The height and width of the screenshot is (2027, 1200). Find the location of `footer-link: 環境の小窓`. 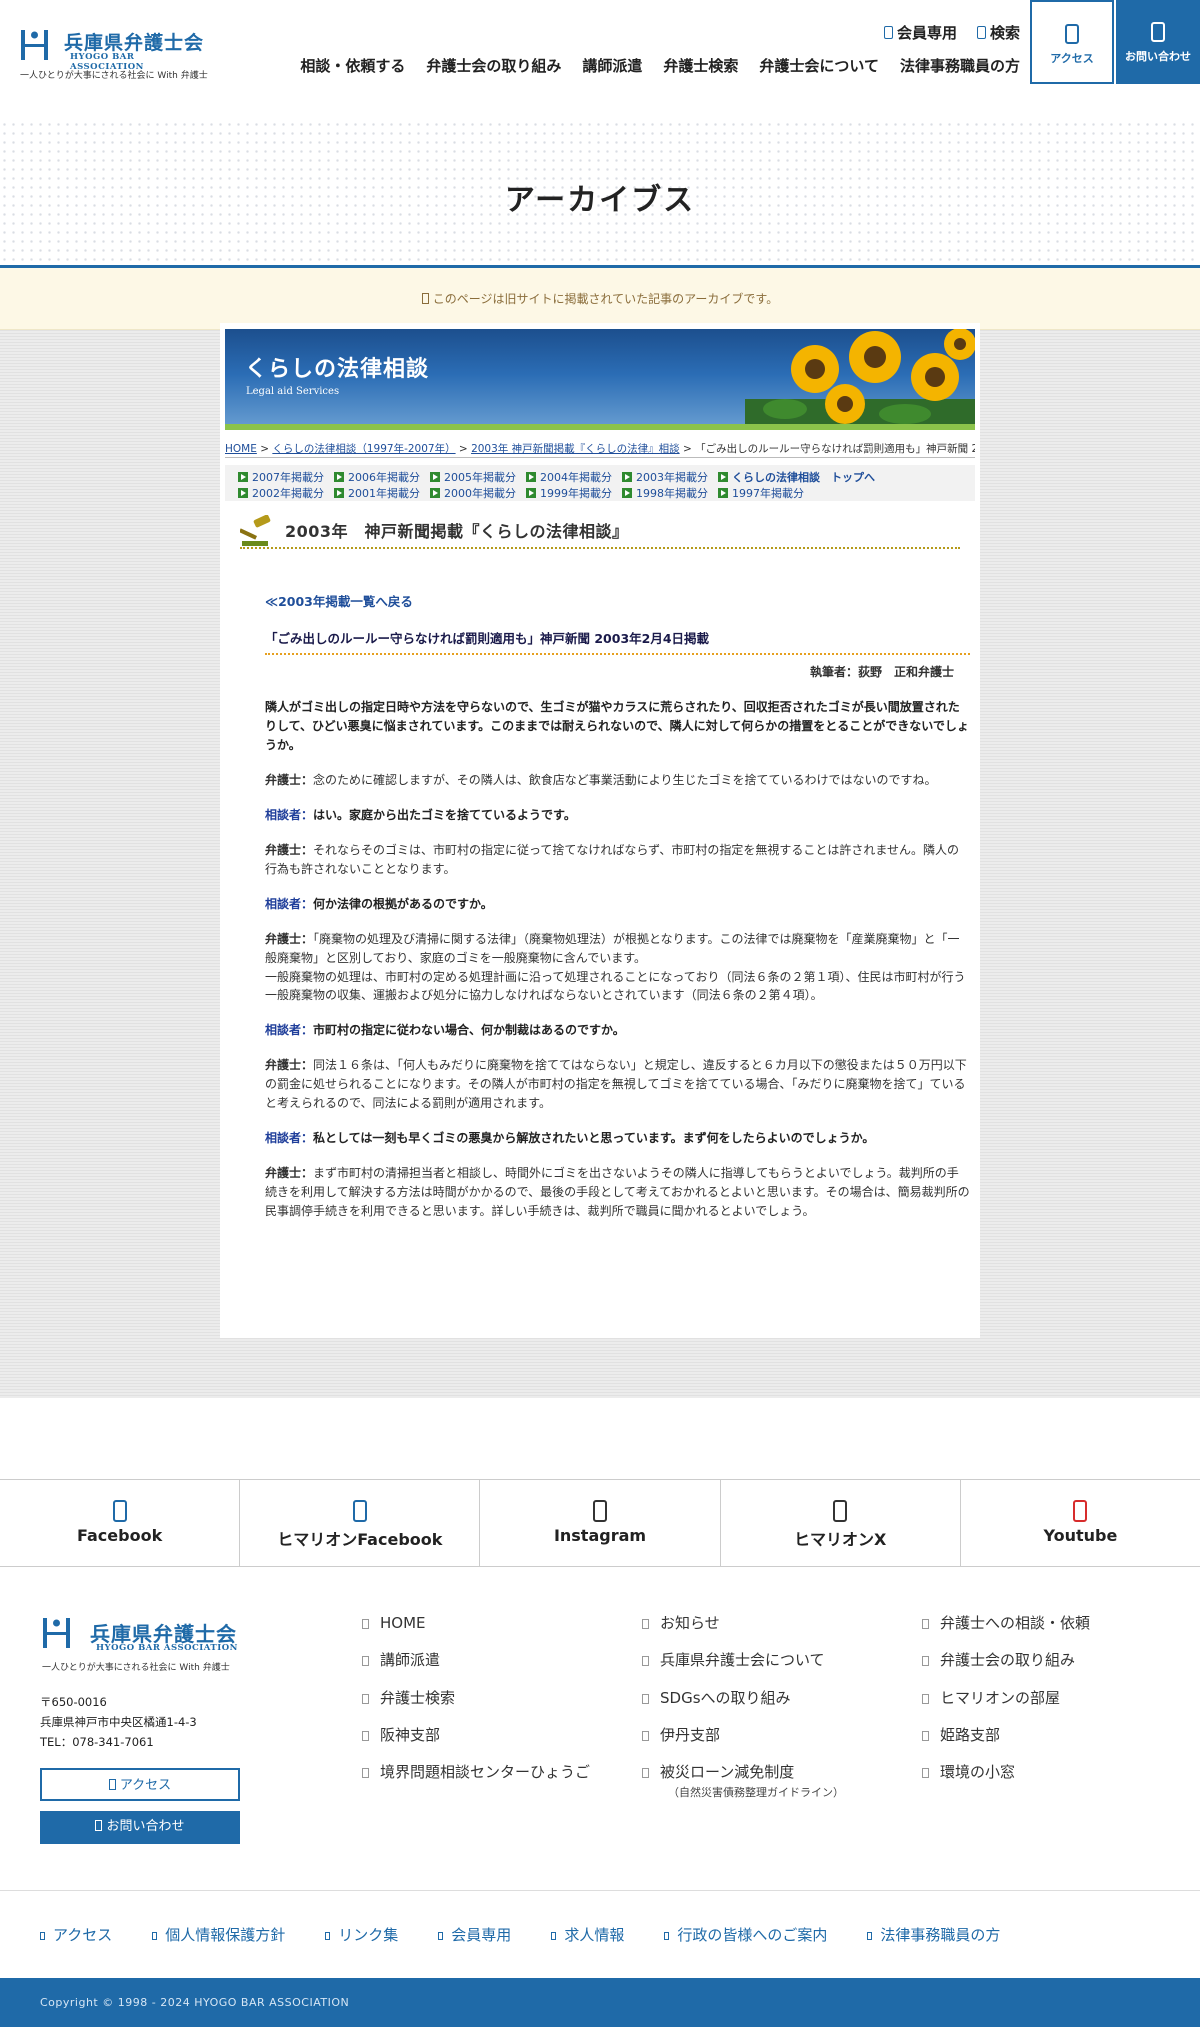

footer-link: 環境の小窓 is located at coordinates (1040, 1772).